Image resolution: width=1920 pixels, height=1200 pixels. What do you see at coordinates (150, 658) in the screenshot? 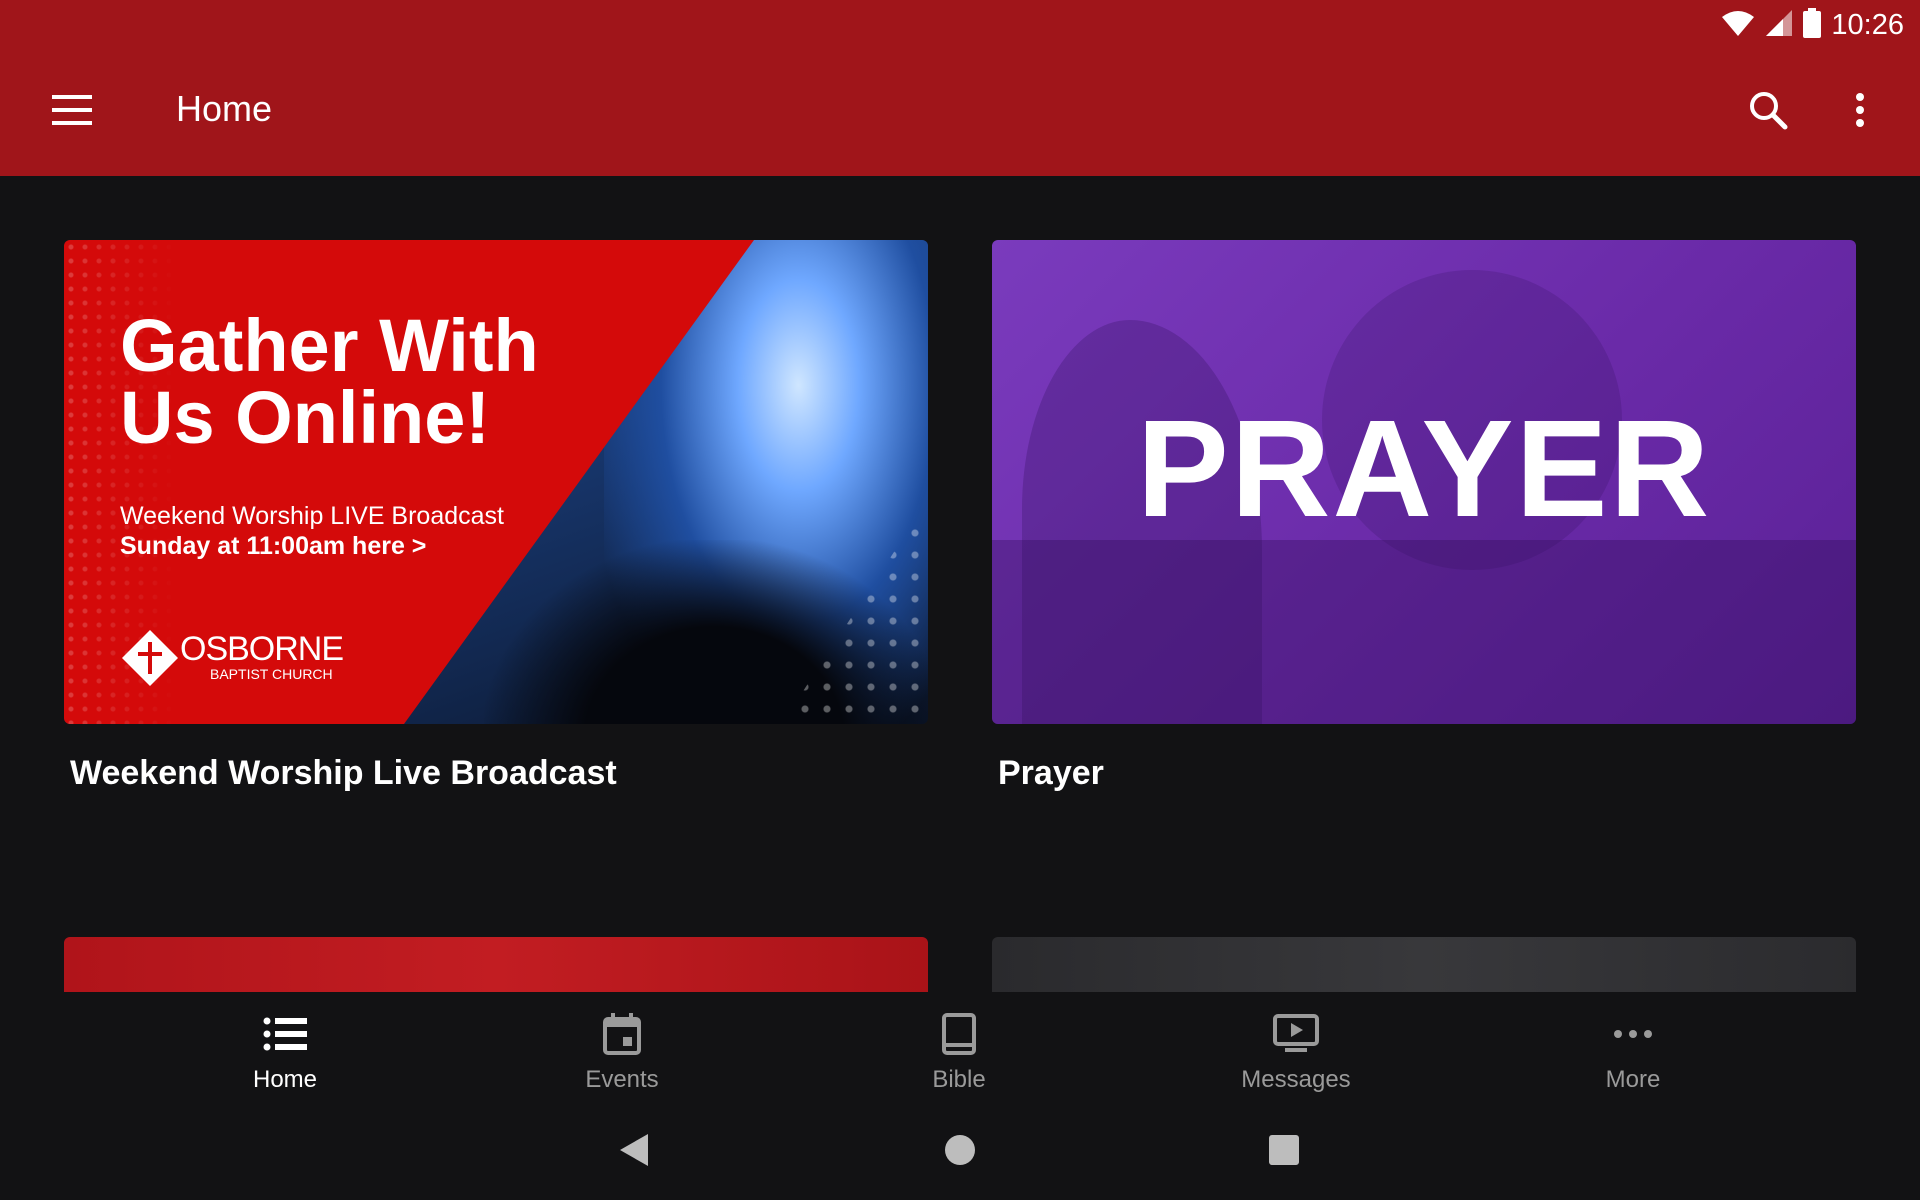
I see `osborne-logo-icon` at bounding box center [150, 658].